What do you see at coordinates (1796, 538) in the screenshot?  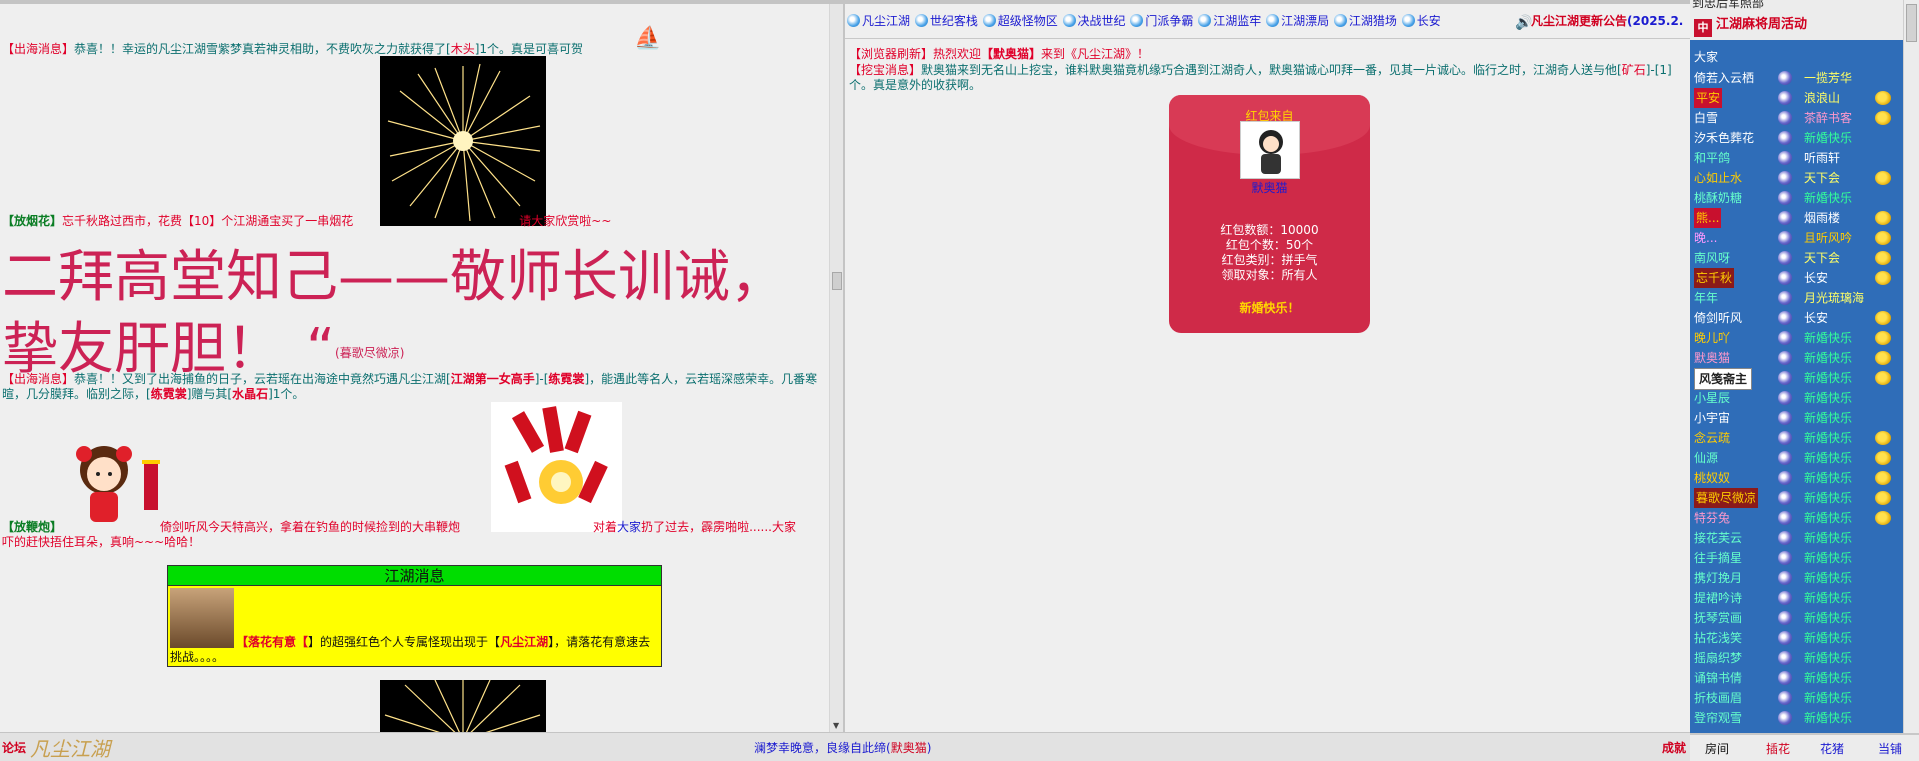 I see `user-row: 接花芙云 新婚快乐` at bounding box center [1796, 538].